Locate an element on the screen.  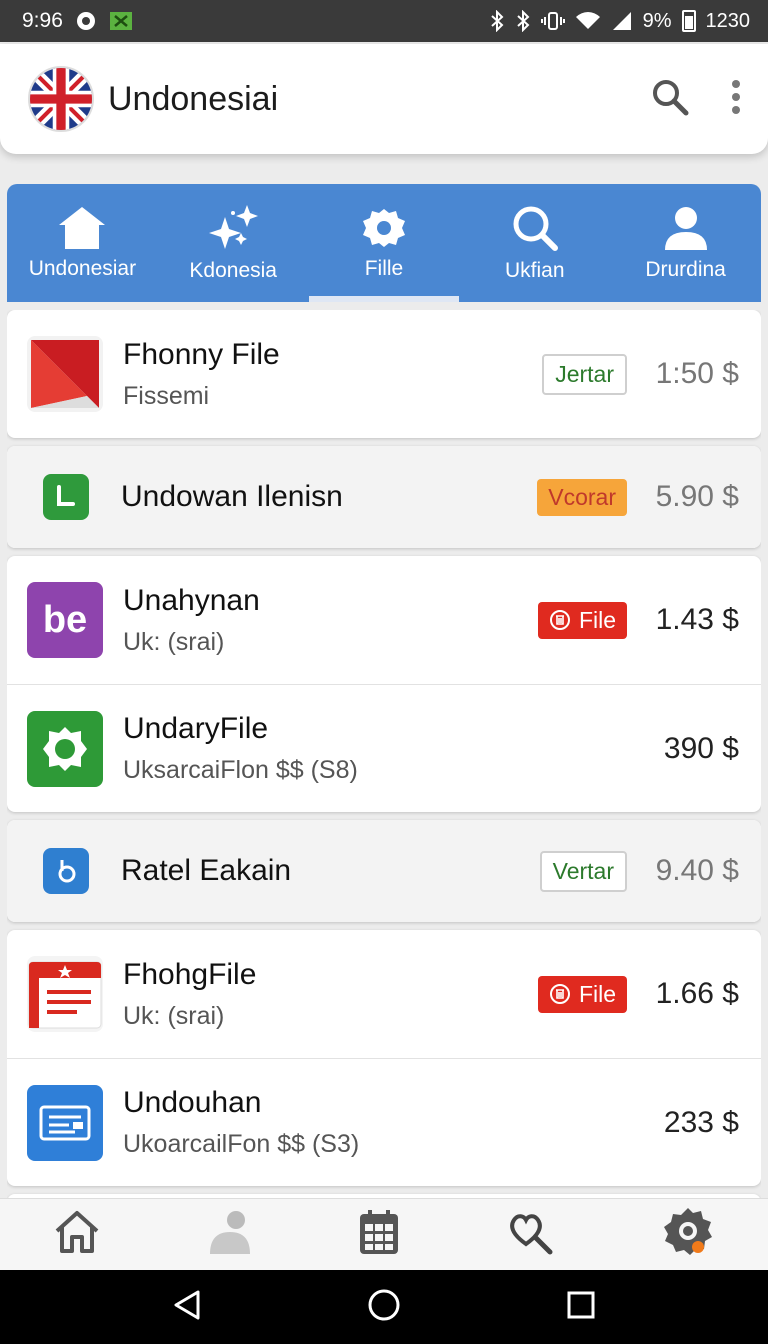
list-card: Fhonny File Fissemi Jertar 1:50 $ is located at coordinates (384, 374).